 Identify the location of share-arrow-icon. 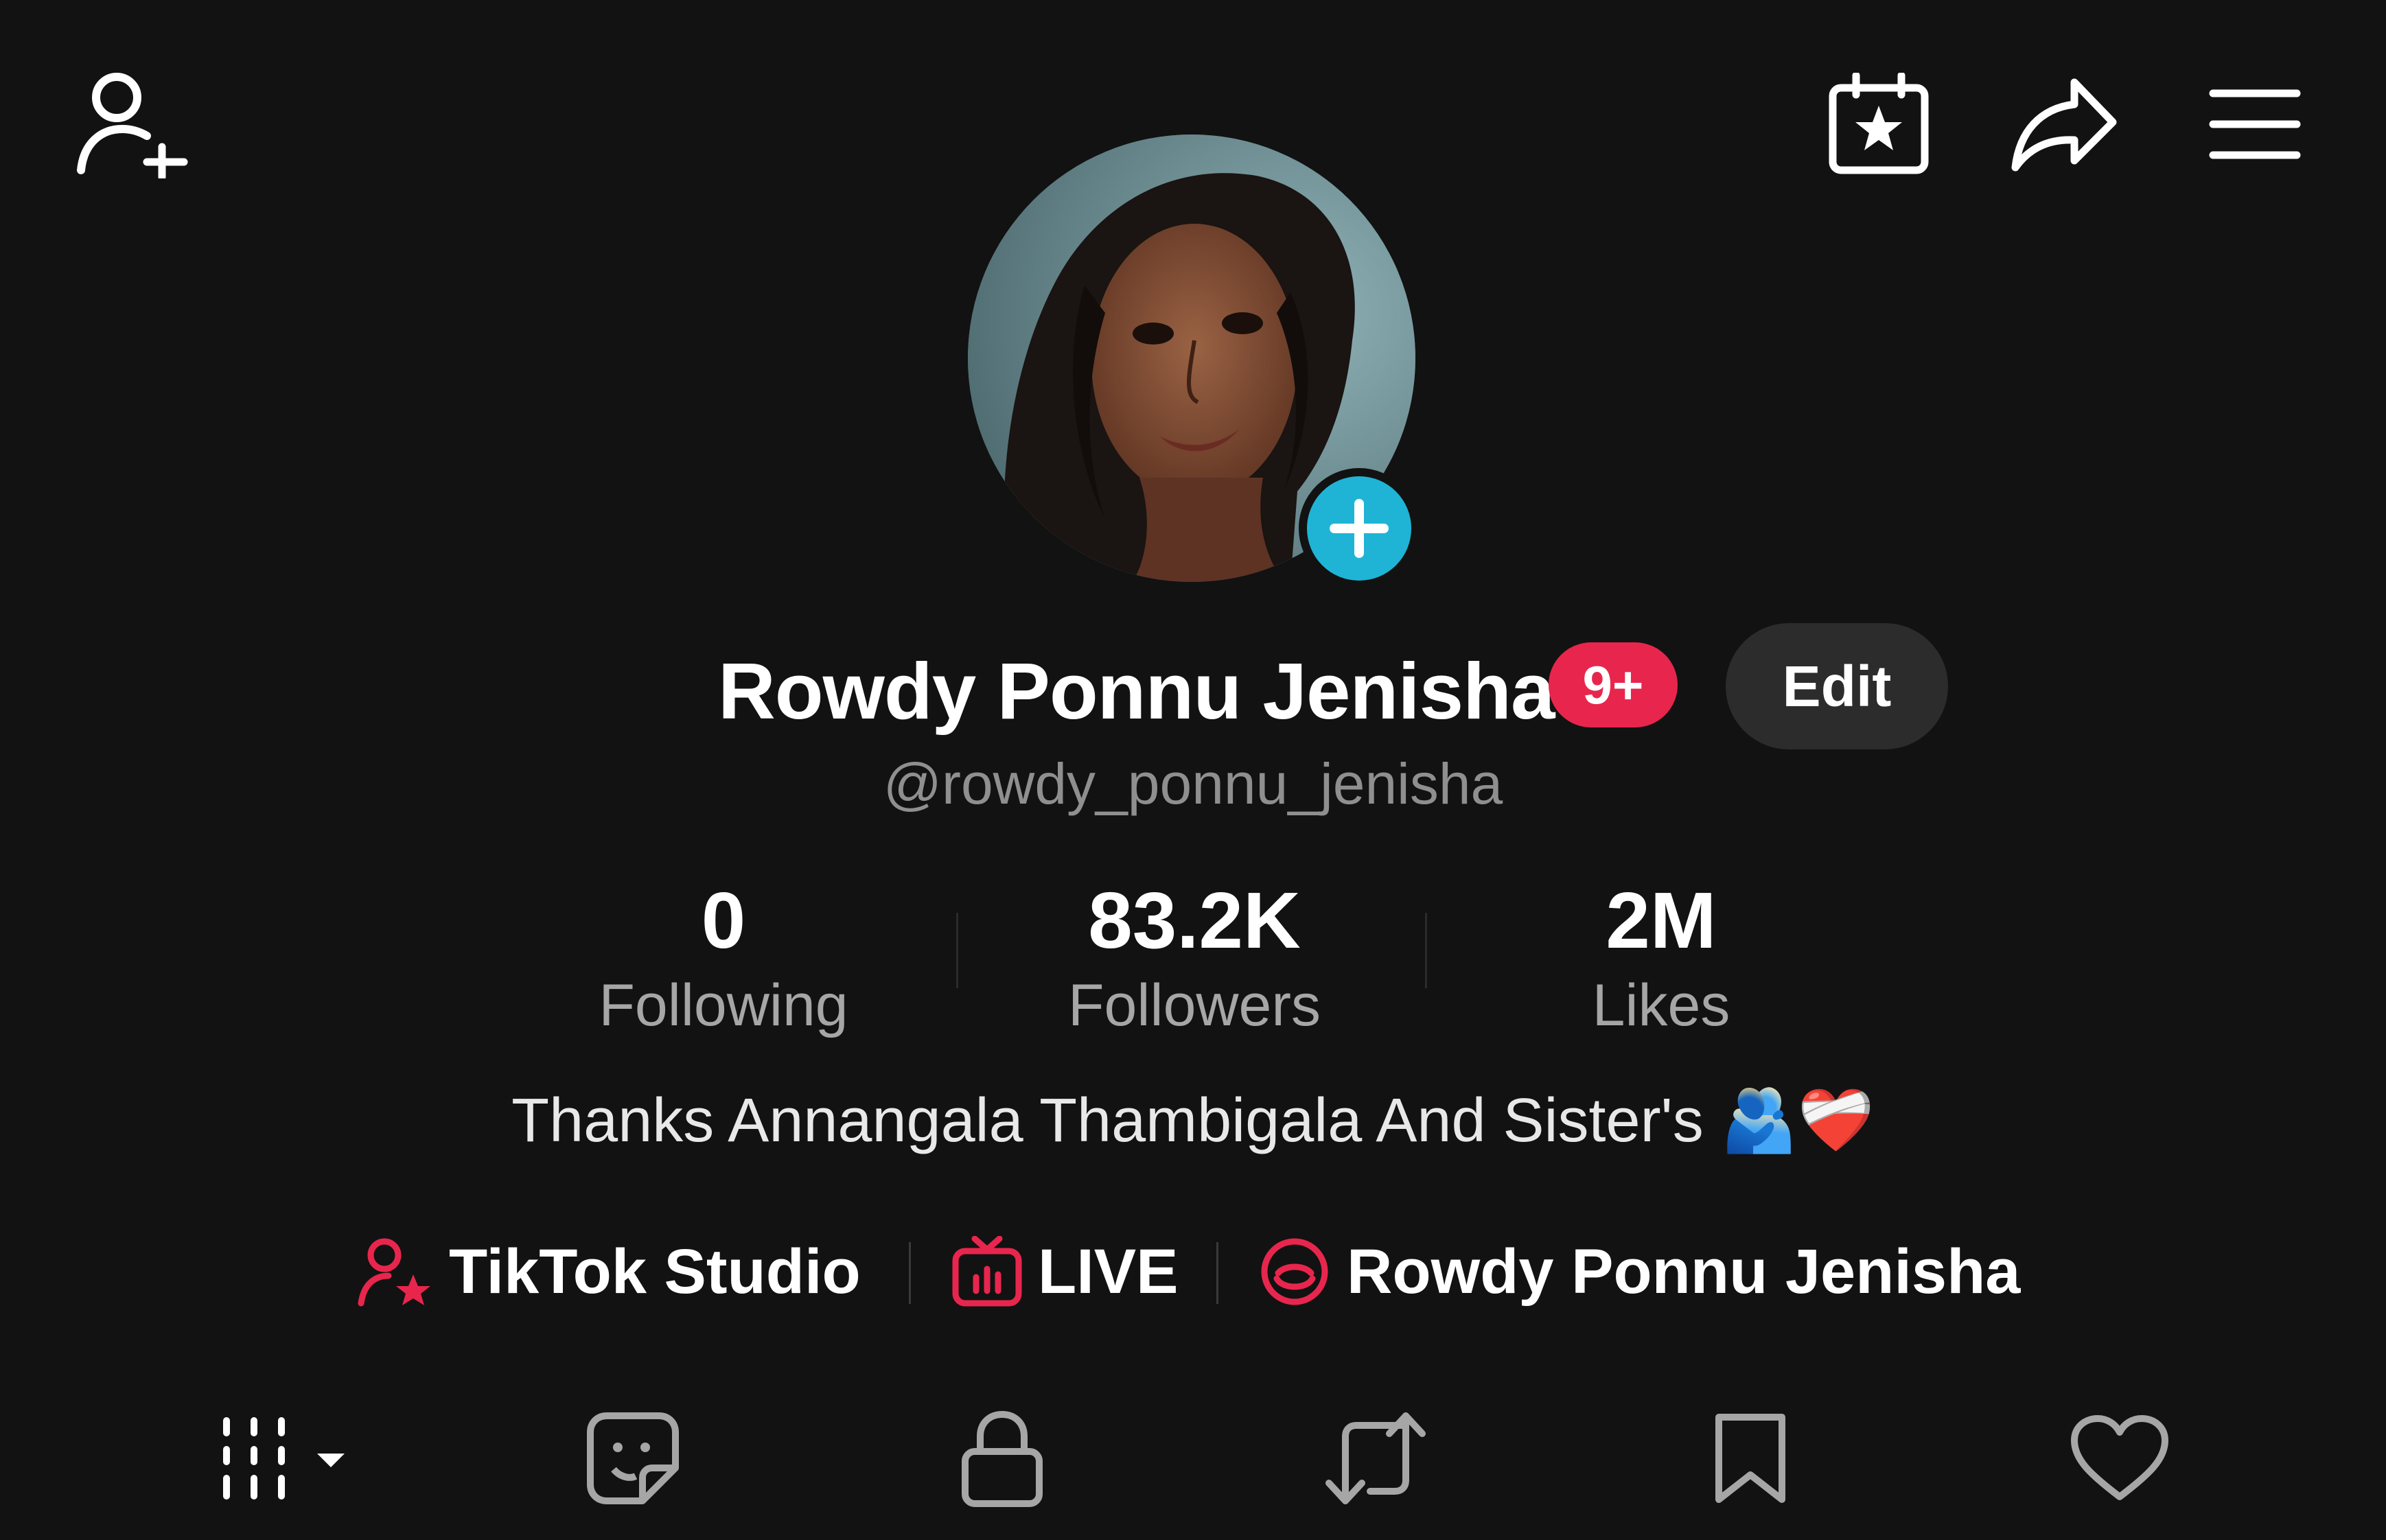
(2064, 125).